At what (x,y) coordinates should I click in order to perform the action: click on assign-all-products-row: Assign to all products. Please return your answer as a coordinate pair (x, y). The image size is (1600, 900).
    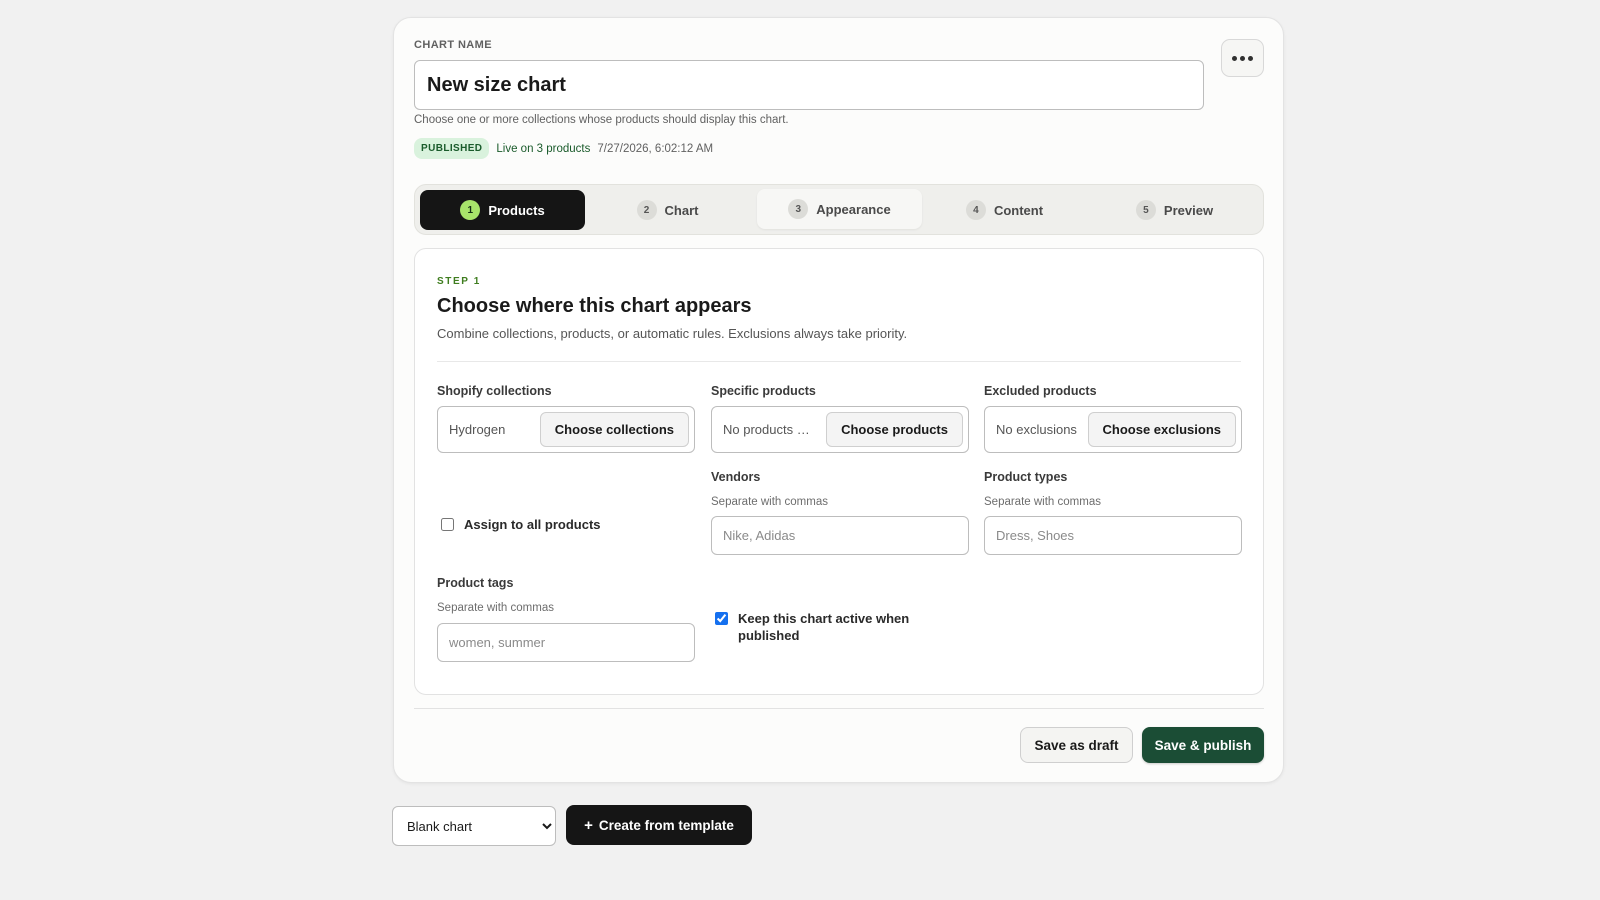
    Looking at the image, I should click on (521, 524).